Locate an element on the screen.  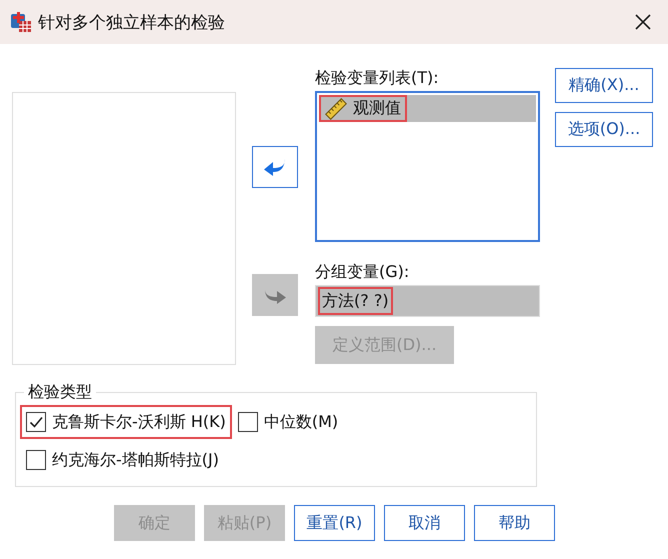
list-label: 检验变量列表(T): is located at coordinates (377, 78).